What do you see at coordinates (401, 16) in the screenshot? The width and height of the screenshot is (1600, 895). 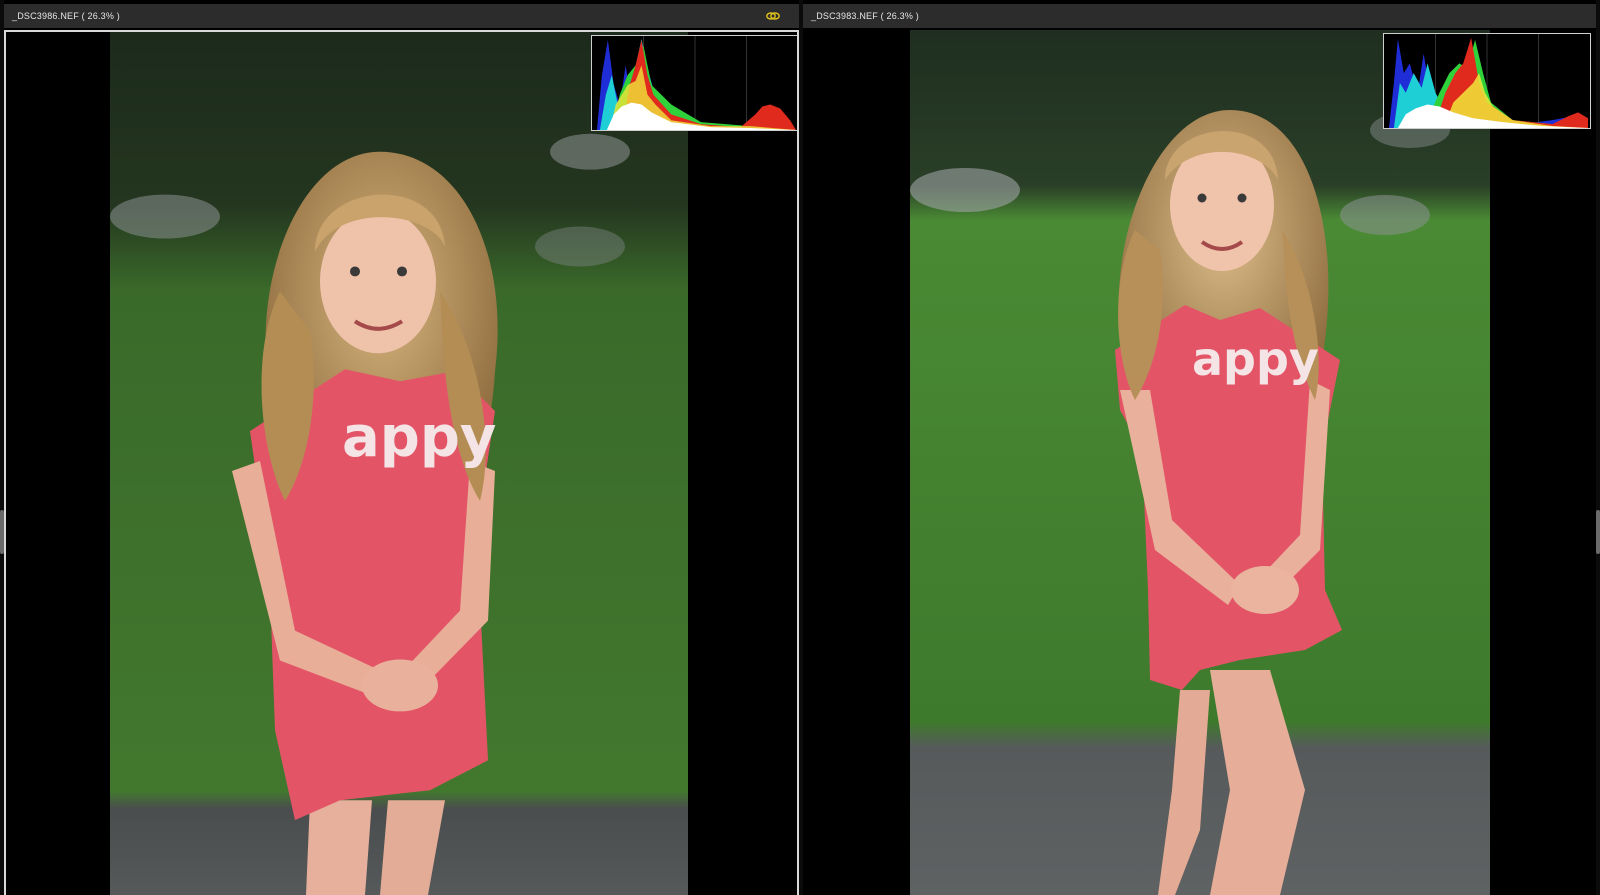 I see `pane-header: _DSC3986.NEF ( 26.3% )` at bounding box center [401, 16].